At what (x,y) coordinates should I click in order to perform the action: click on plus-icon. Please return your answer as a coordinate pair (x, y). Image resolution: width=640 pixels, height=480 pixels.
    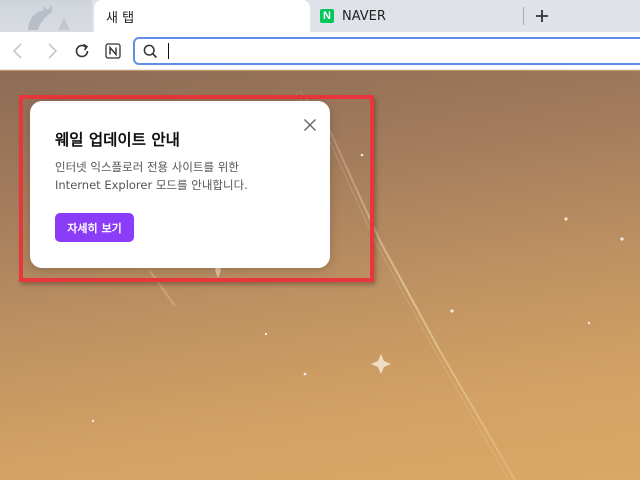
    Looking at the image, I should click on (542, 16).